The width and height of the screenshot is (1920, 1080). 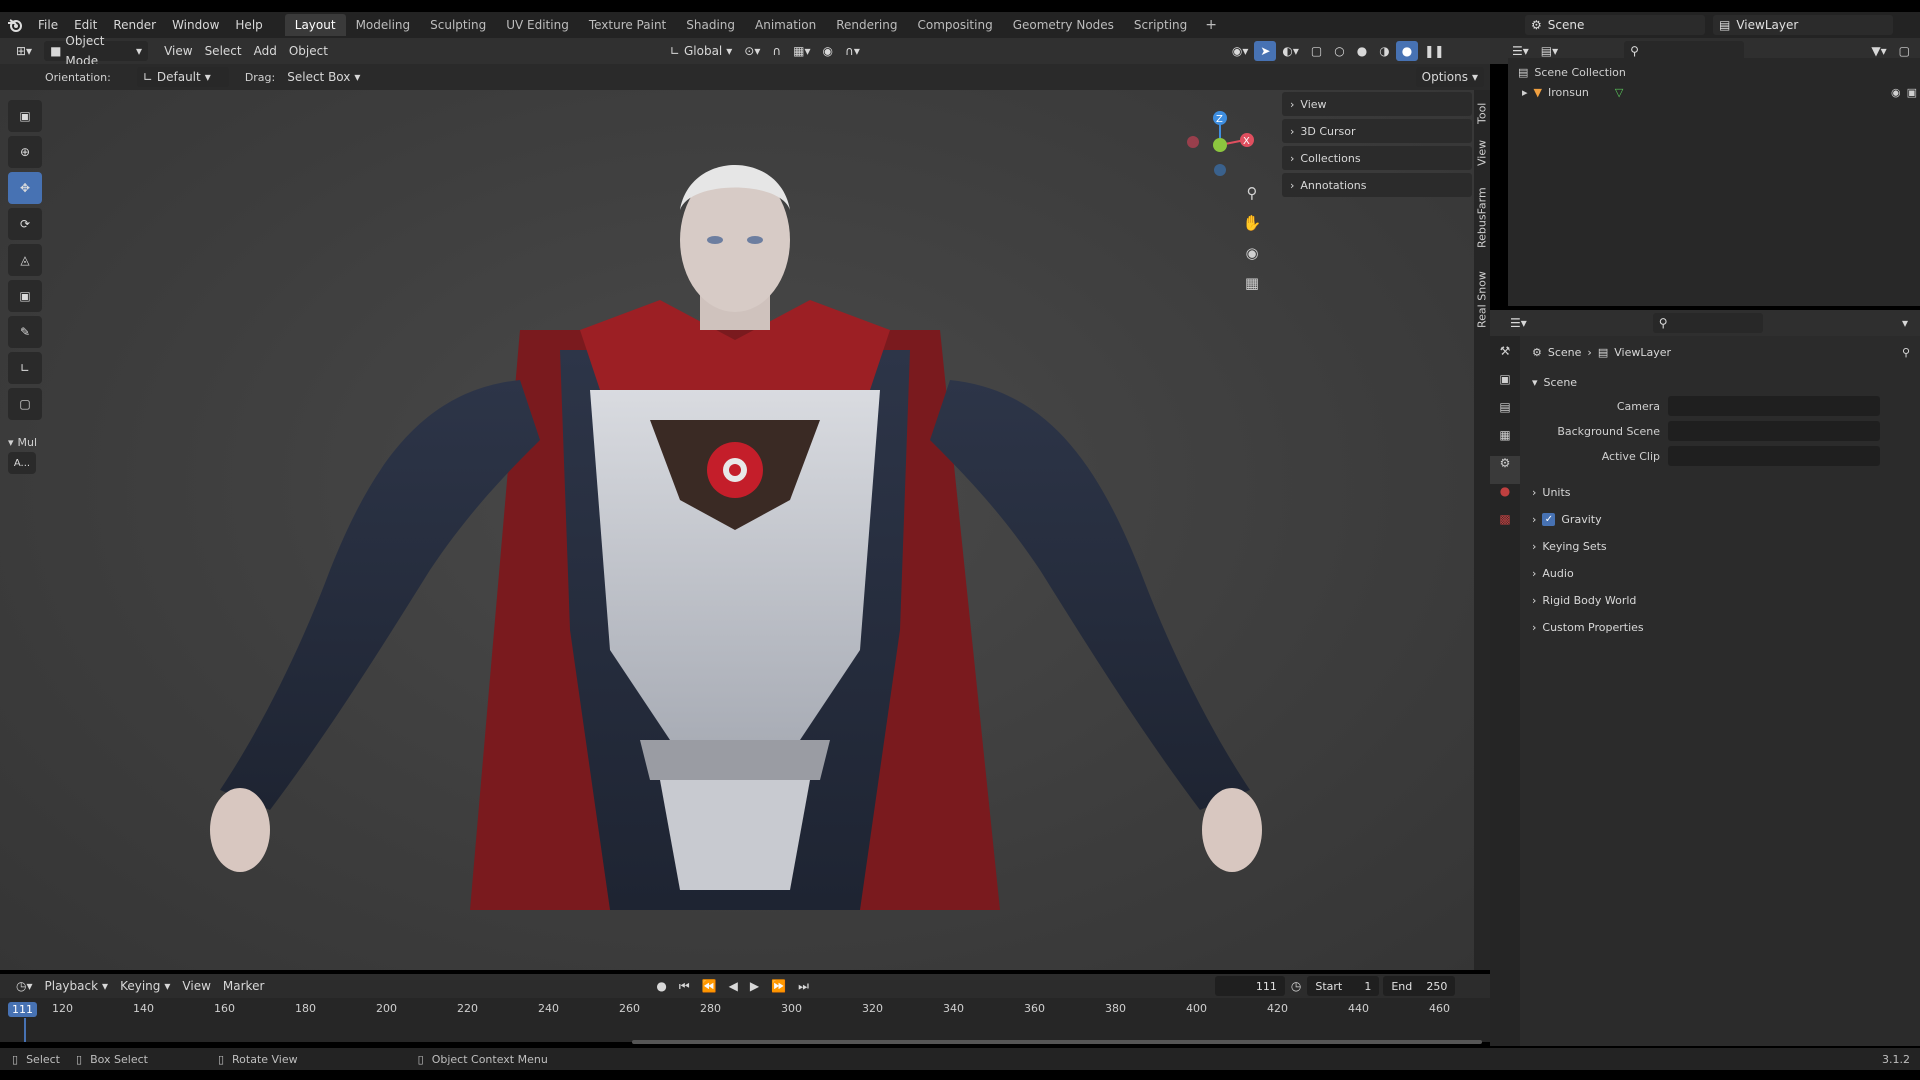 I want to click on play-reverse-icon: ◀, so click(x=733, y=986).